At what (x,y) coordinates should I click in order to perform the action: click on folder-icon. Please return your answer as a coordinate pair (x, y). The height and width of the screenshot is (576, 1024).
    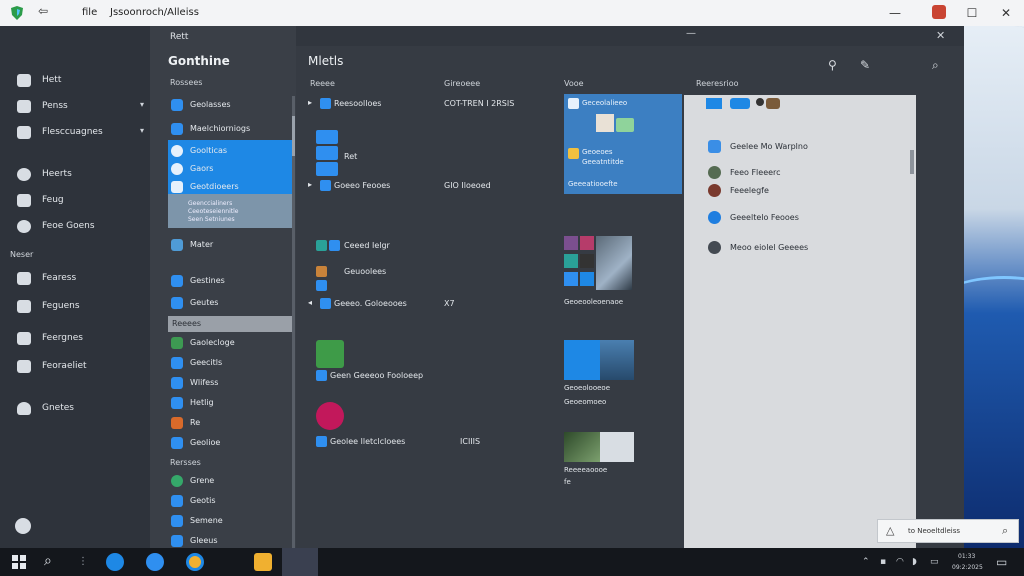
    Looking at the image, I should click on (263, 562).